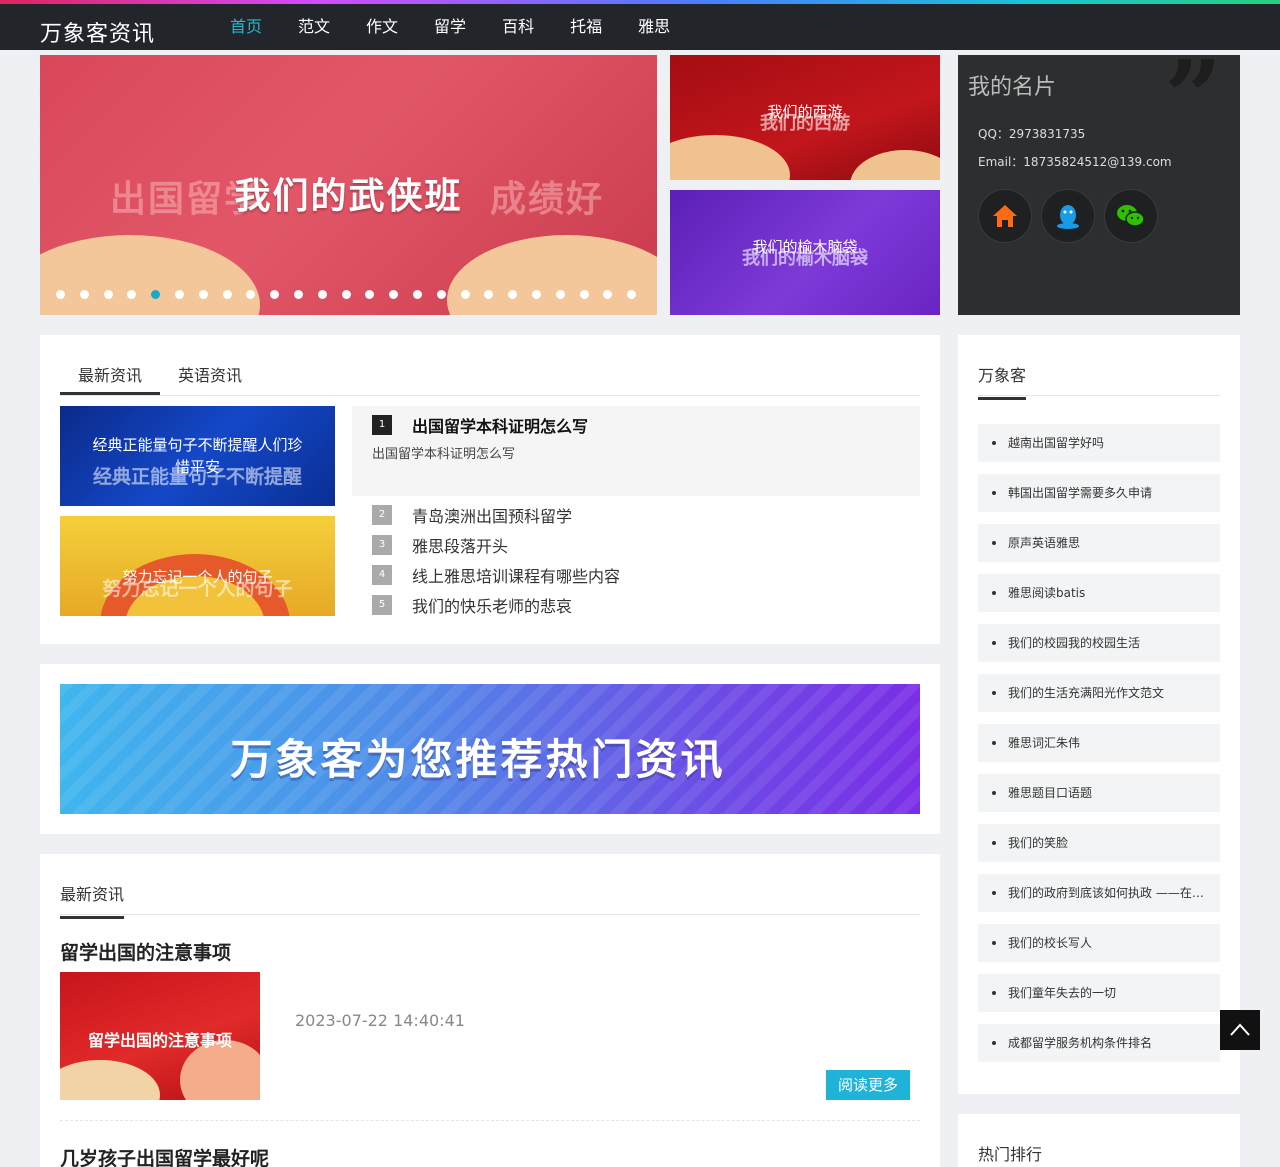 This screenshot has width=1280, height=1167. What do you see at coordinates (805, 246) in the screenshot?
I see `side-banner-title: 我们的榆木脑袋` at bounding box center [805, 246].